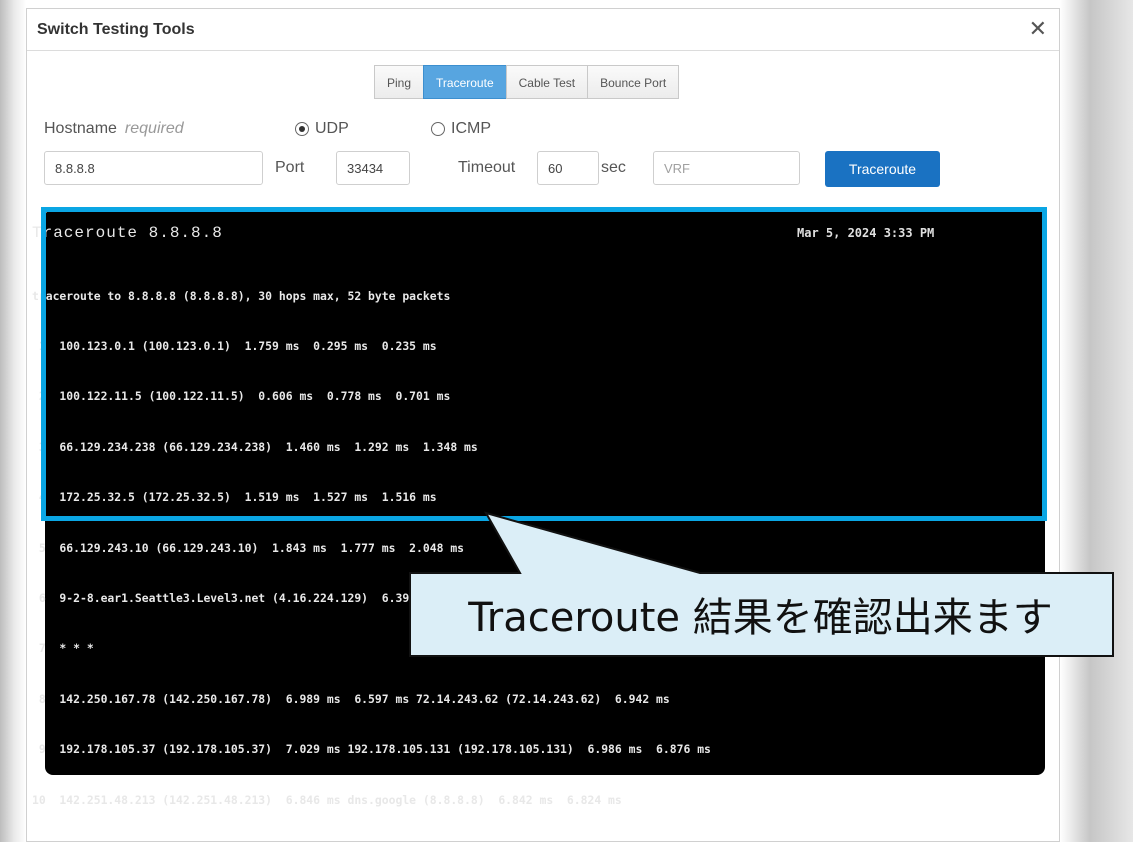  What do you see at coordinates (726, 168) in the screenshot?
I see `vrf-input` at bounding box center [726, 168].